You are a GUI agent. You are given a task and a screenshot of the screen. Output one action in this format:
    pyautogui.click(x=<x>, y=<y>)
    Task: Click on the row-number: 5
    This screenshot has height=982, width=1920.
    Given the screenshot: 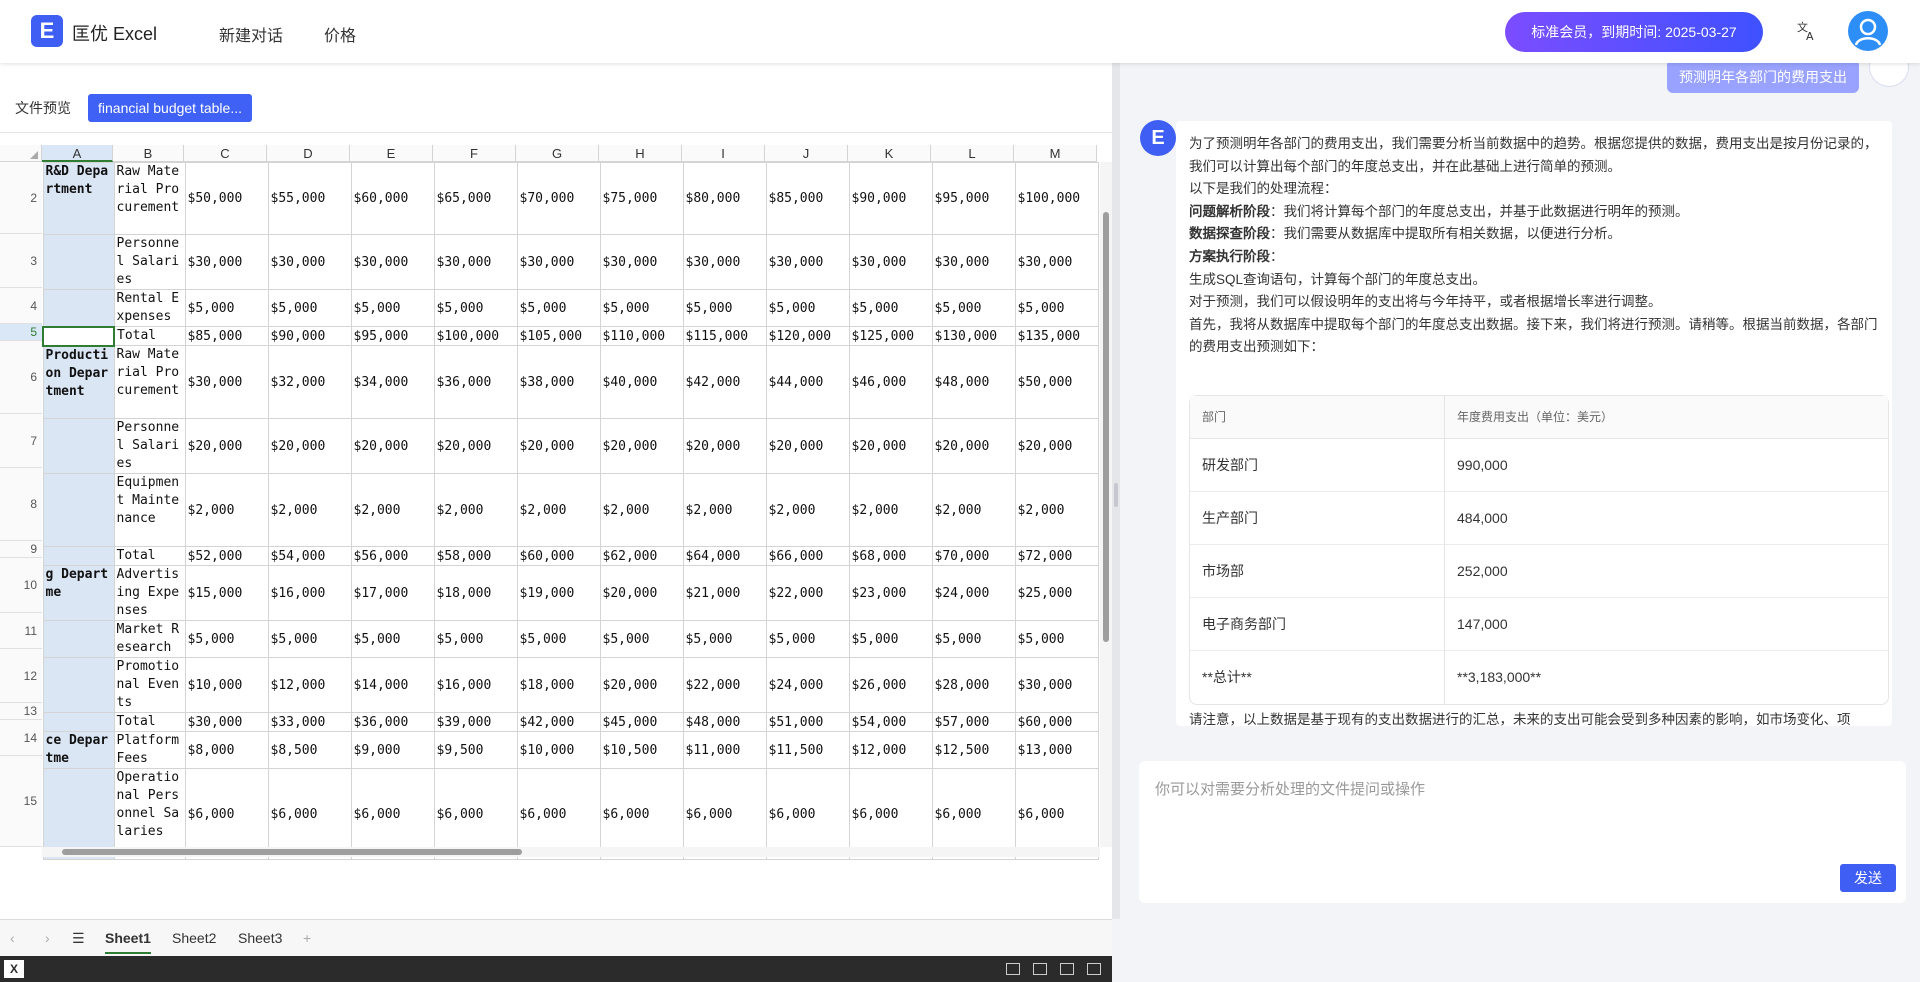 What is the action you would take?
    pyautogui.click(x=21, y=332)
    